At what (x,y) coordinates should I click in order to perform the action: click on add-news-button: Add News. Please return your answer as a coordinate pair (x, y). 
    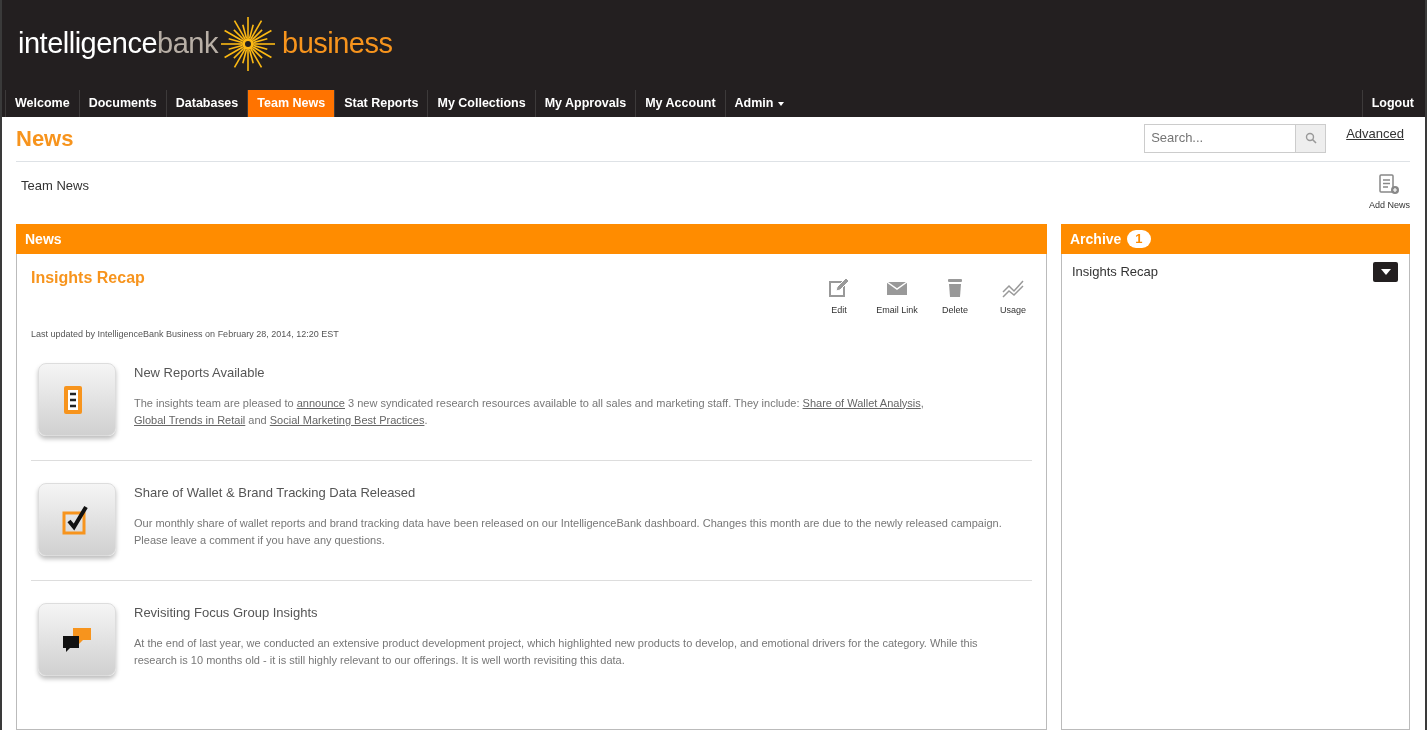
    Looking at the image, I should click on (1389, 193).